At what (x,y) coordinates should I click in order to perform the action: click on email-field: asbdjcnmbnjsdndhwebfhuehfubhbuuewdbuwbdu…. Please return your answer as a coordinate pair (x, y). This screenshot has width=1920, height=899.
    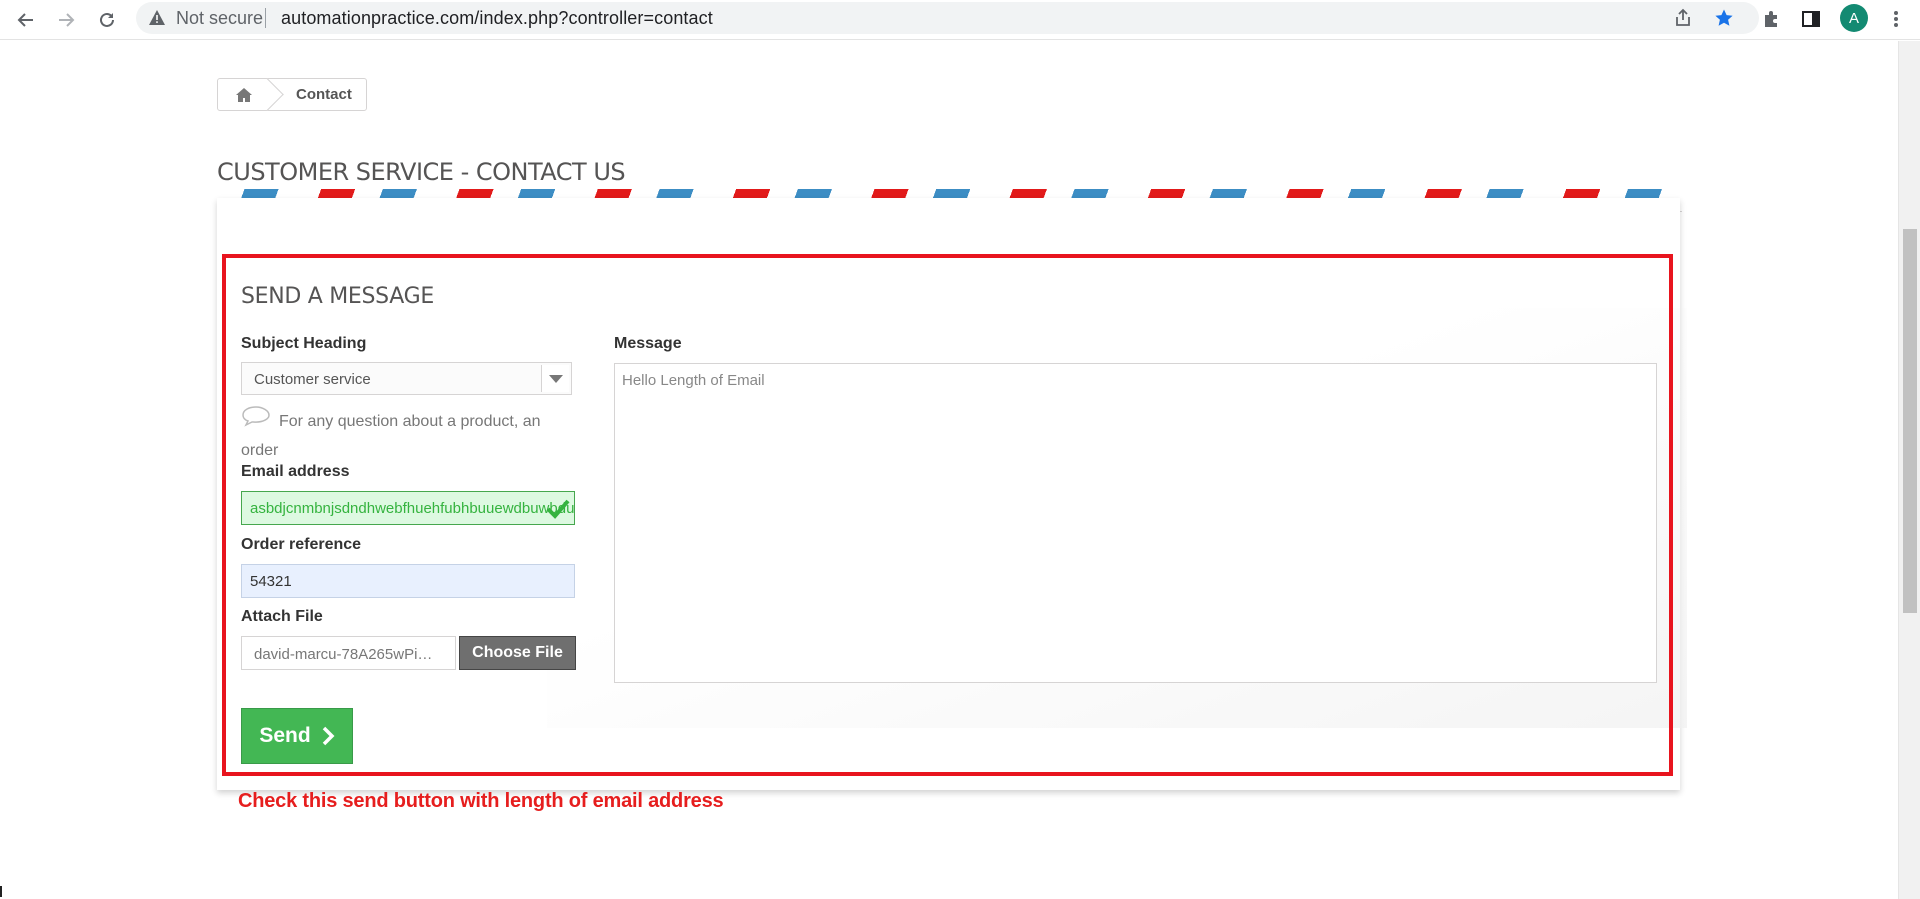
    Looking at the image, I should click on (408, 508).